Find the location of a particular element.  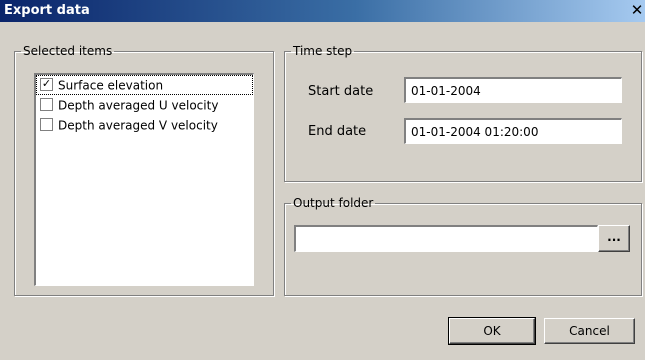

list-item-label: Depth averaged V velocity is located at coordinates (138, 125).